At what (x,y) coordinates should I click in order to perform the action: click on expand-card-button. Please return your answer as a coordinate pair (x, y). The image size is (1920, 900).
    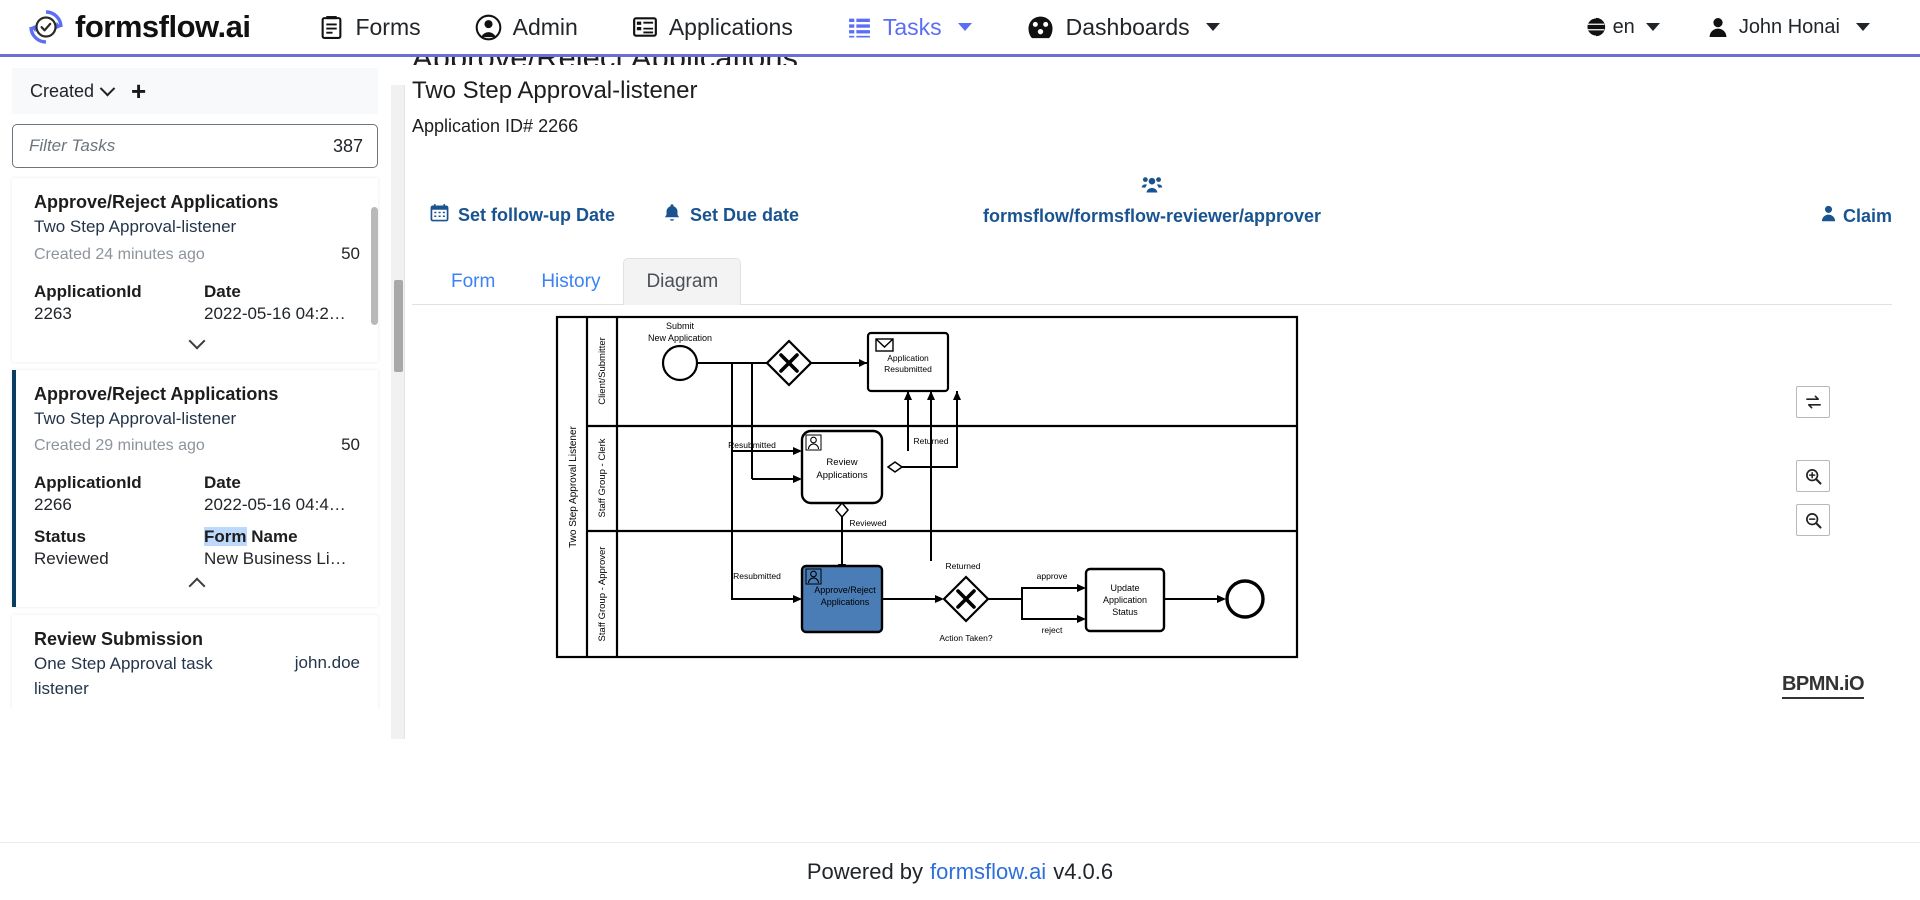
    Looking at the image, I should click on (197, 342).